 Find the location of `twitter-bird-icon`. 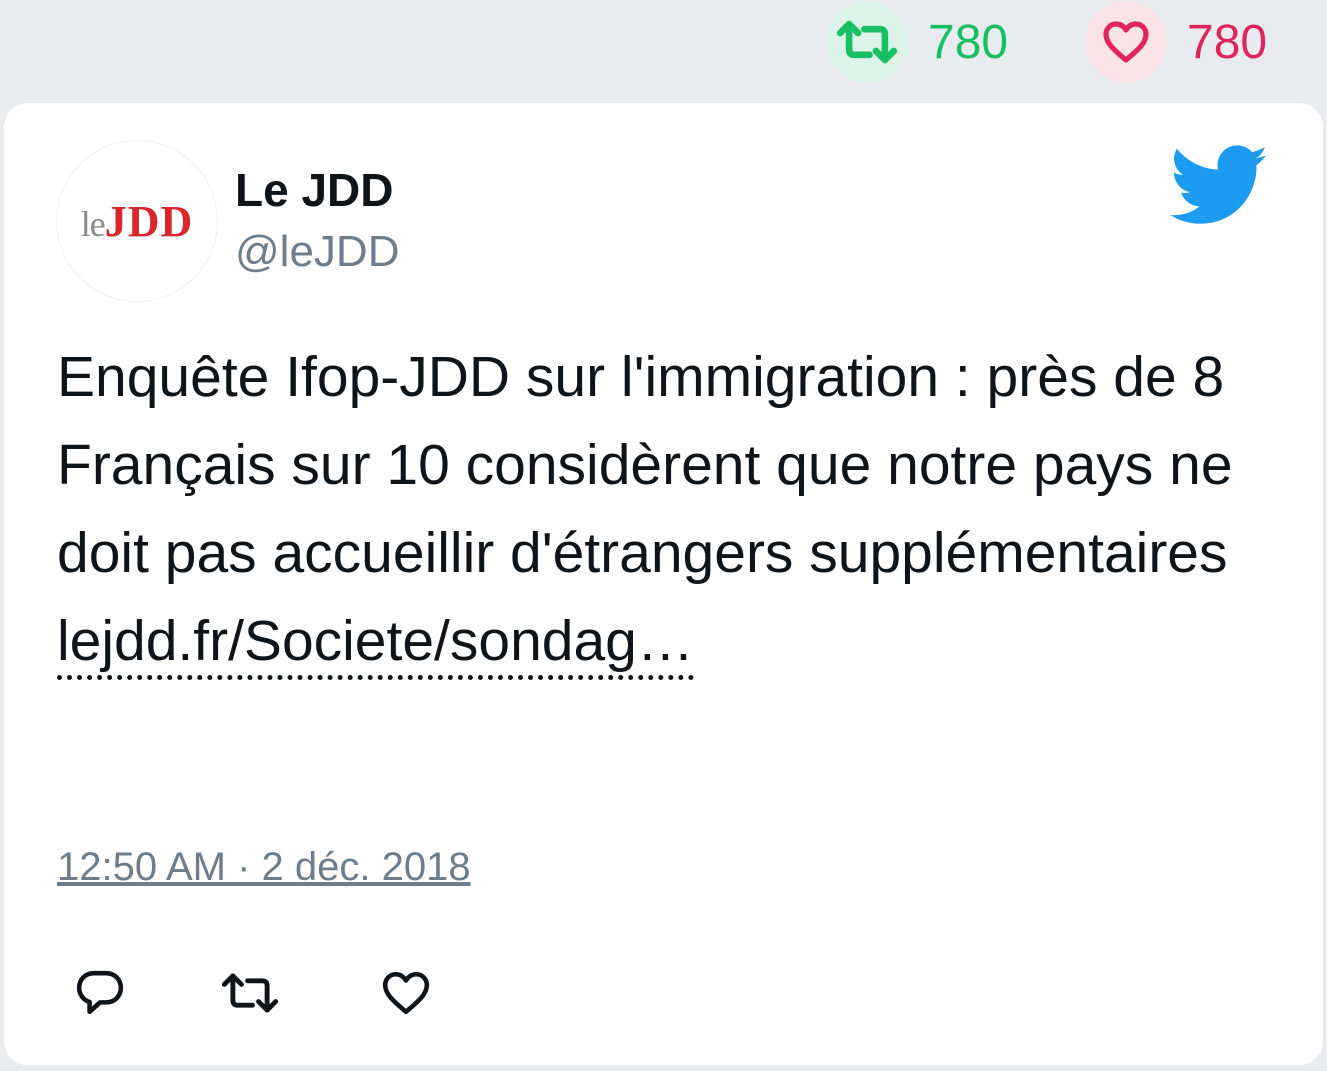

twitter-bird-icon is located at coordinates (1219, 186).